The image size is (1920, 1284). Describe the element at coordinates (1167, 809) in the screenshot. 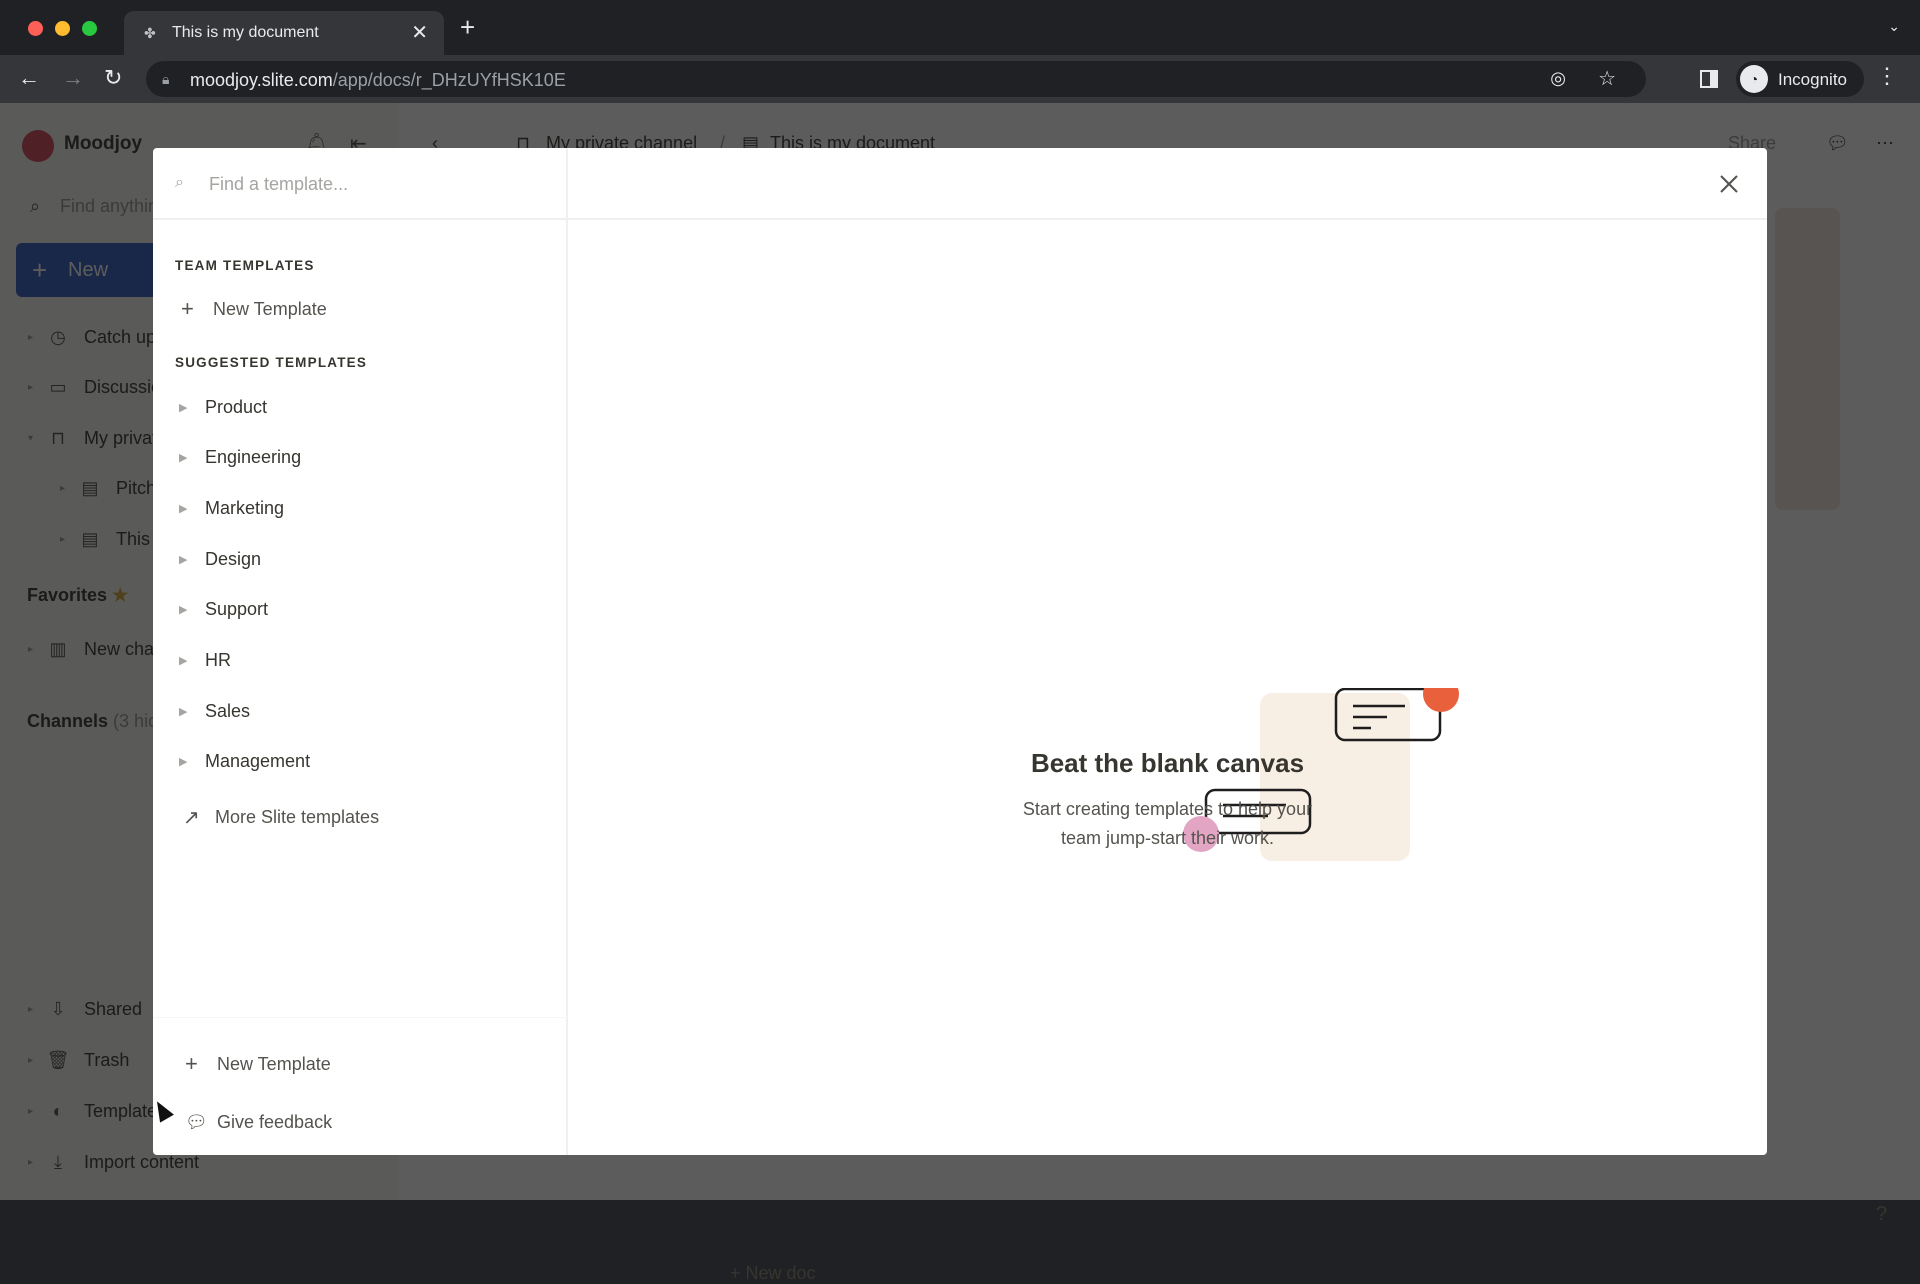

I see `empty-state-line: Start creating templates to help your` at that location.